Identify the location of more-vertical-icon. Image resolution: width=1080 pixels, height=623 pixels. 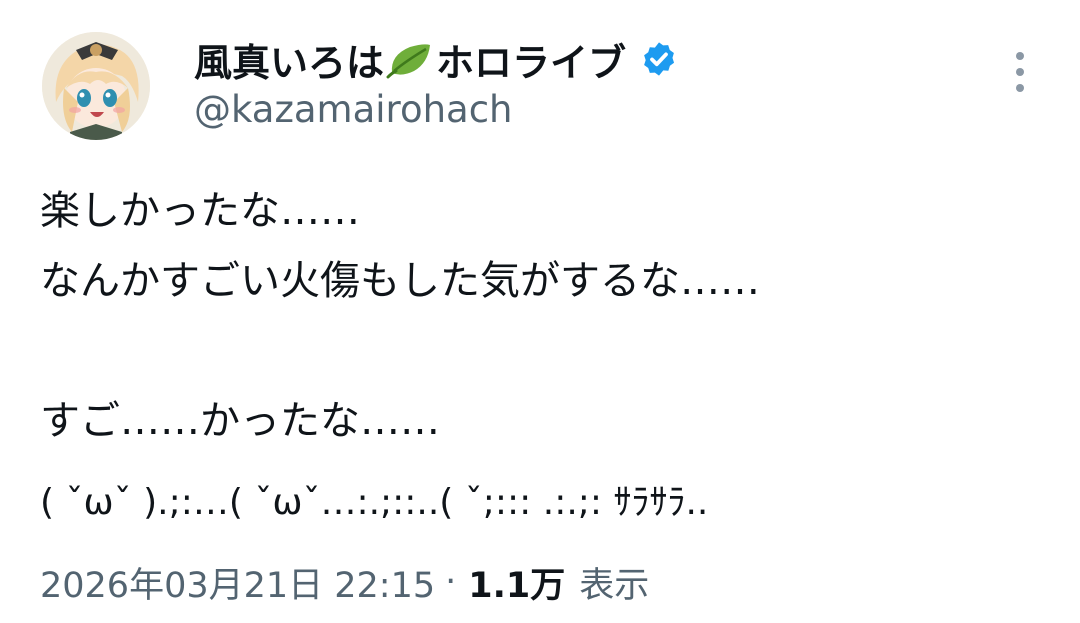
(1020, 72).